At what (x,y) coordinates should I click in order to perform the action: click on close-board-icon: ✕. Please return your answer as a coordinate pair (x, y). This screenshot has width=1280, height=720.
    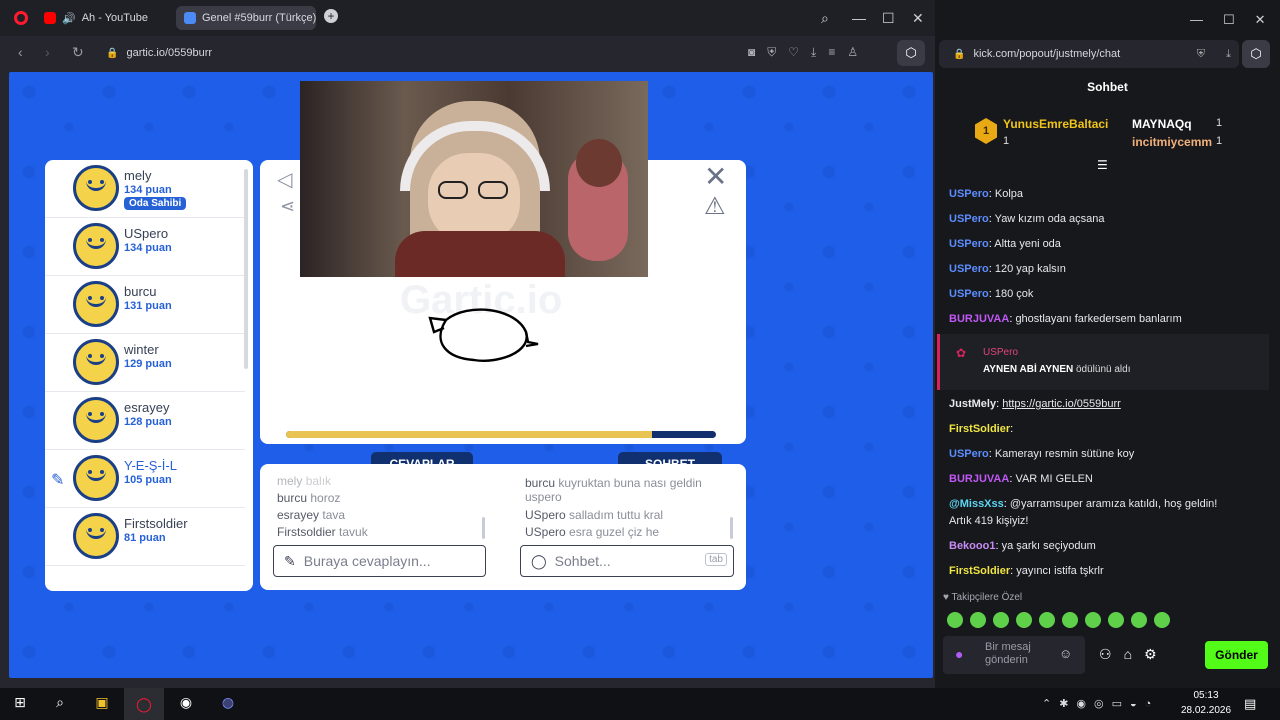
    Looking at the image, I should click on (715, 176).